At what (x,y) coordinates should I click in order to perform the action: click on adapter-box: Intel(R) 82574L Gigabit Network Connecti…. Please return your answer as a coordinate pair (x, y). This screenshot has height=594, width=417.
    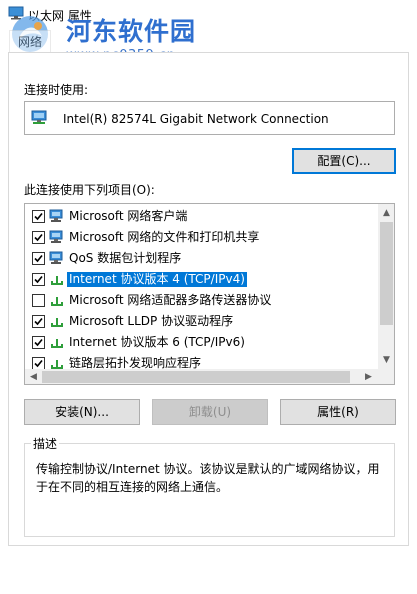
    Looking at the image, I should click on (209, 118).